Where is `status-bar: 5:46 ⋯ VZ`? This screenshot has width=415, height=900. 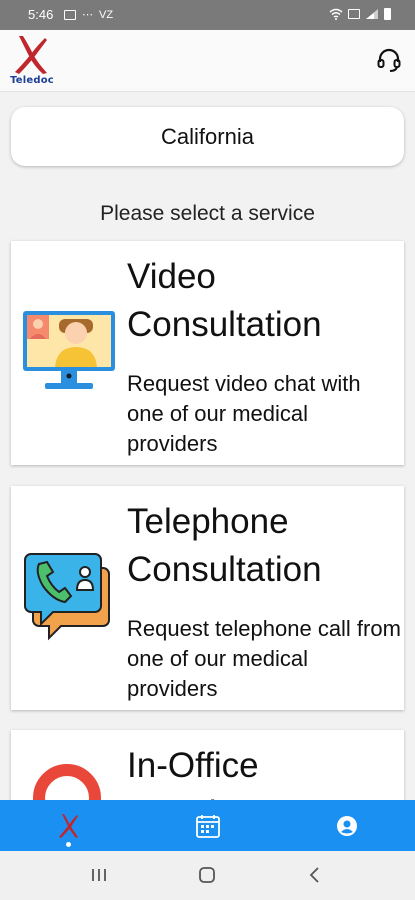 status-bar: 5:46 ⋯ VZ is located at coordinates (207, 15).